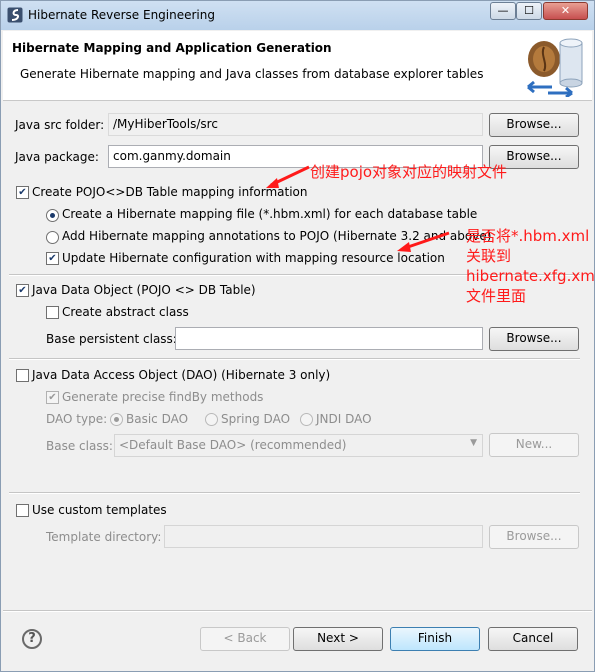 Image resolution: width=595 pixels, height=672 pixels. What do you see at coordinates (157, 419) in the screenshot?
I see `basic-dao-label: Basic DAO` at bounding box center [157, 419].